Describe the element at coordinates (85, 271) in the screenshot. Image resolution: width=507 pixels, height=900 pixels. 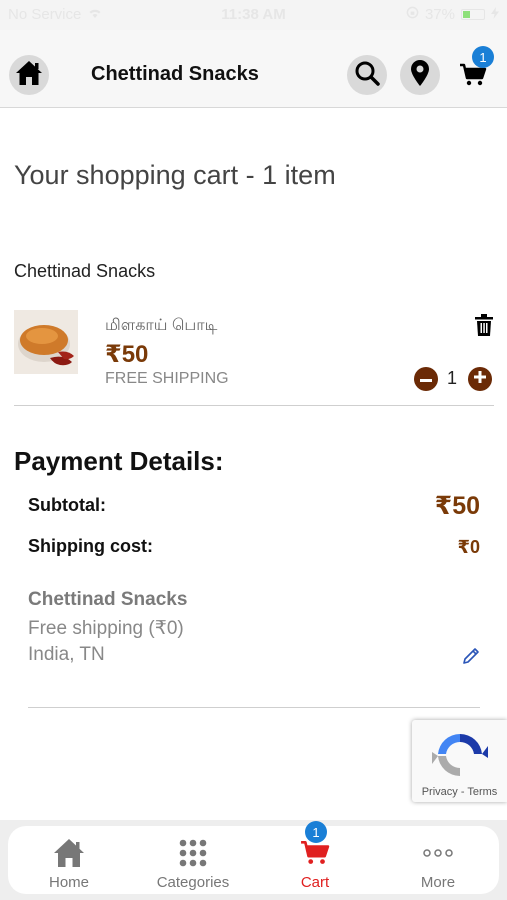
I see `seller-name: Chettinad Snacks` at that location.